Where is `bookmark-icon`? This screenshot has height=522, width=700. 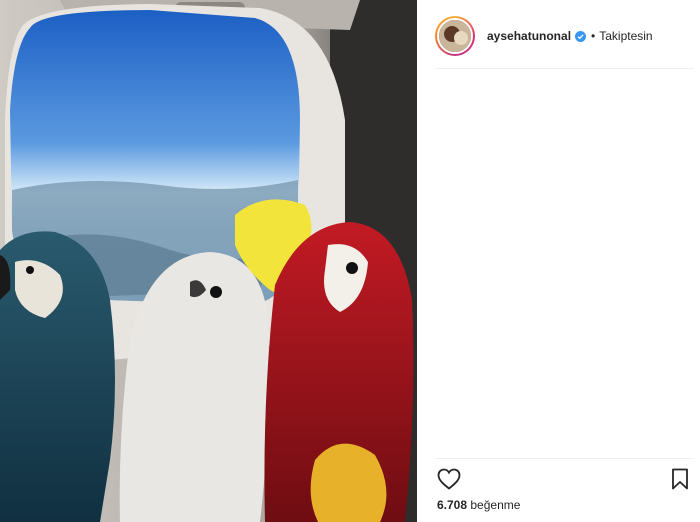 bookmark-icon is located at coordinates (680, 479).